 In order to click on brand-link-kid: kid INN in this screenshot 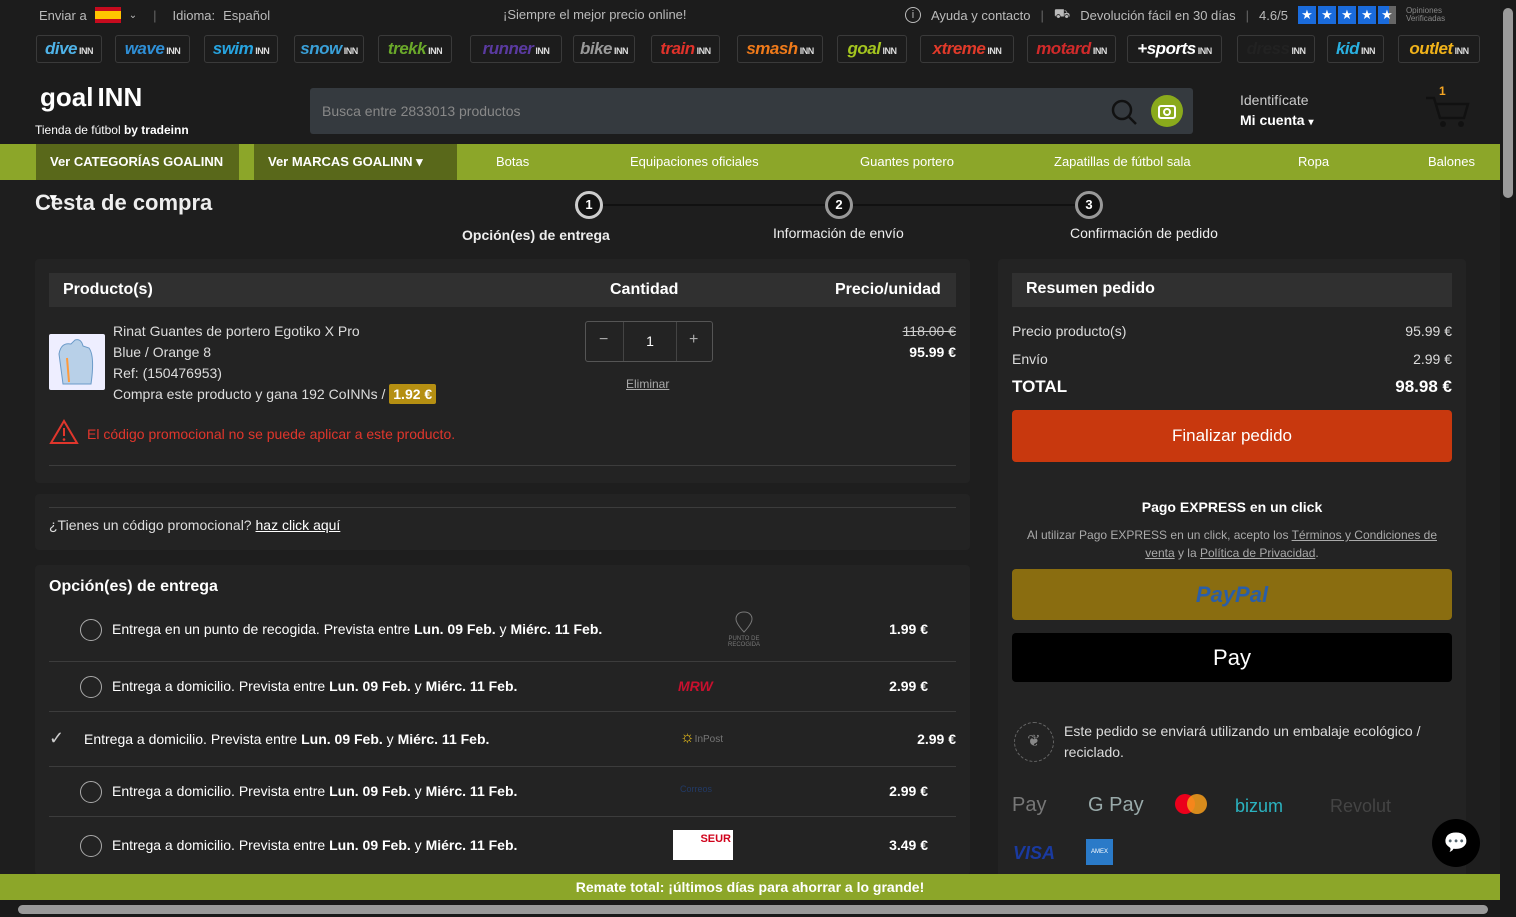, I will do `click(1355, 49)`.